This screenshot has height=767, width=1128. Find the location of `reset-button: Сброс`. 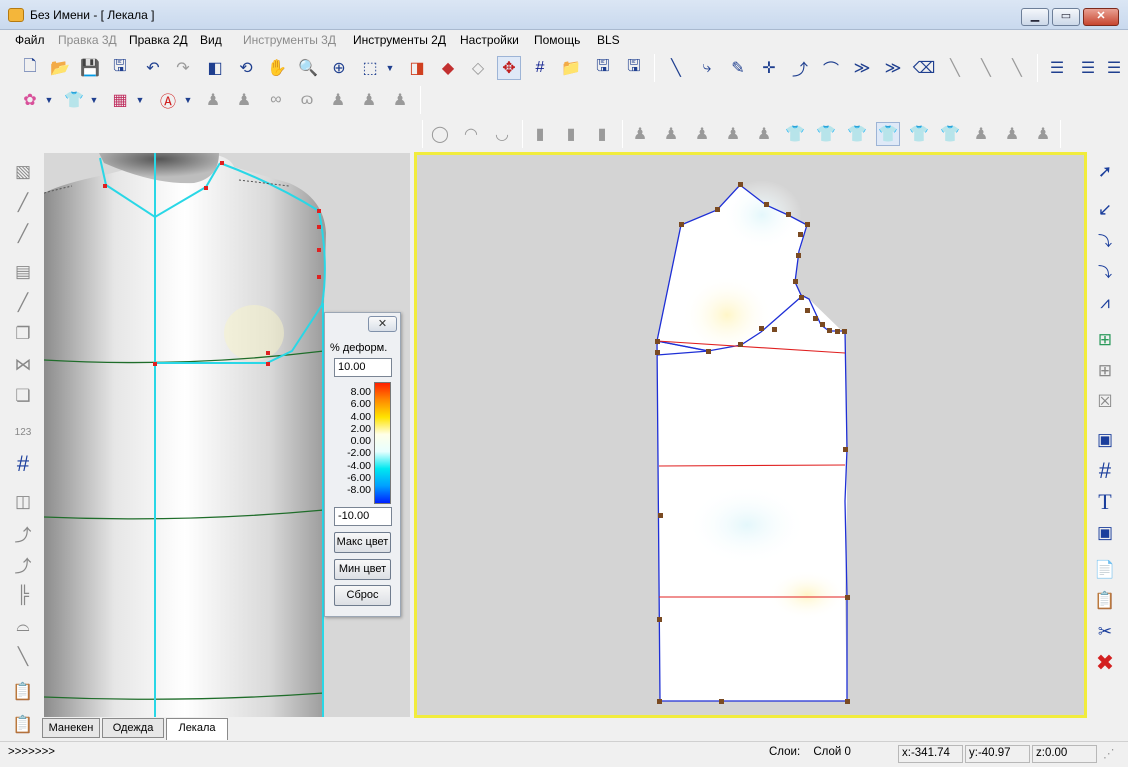

reset-button: Сброс is located at coordinates (362, 595).